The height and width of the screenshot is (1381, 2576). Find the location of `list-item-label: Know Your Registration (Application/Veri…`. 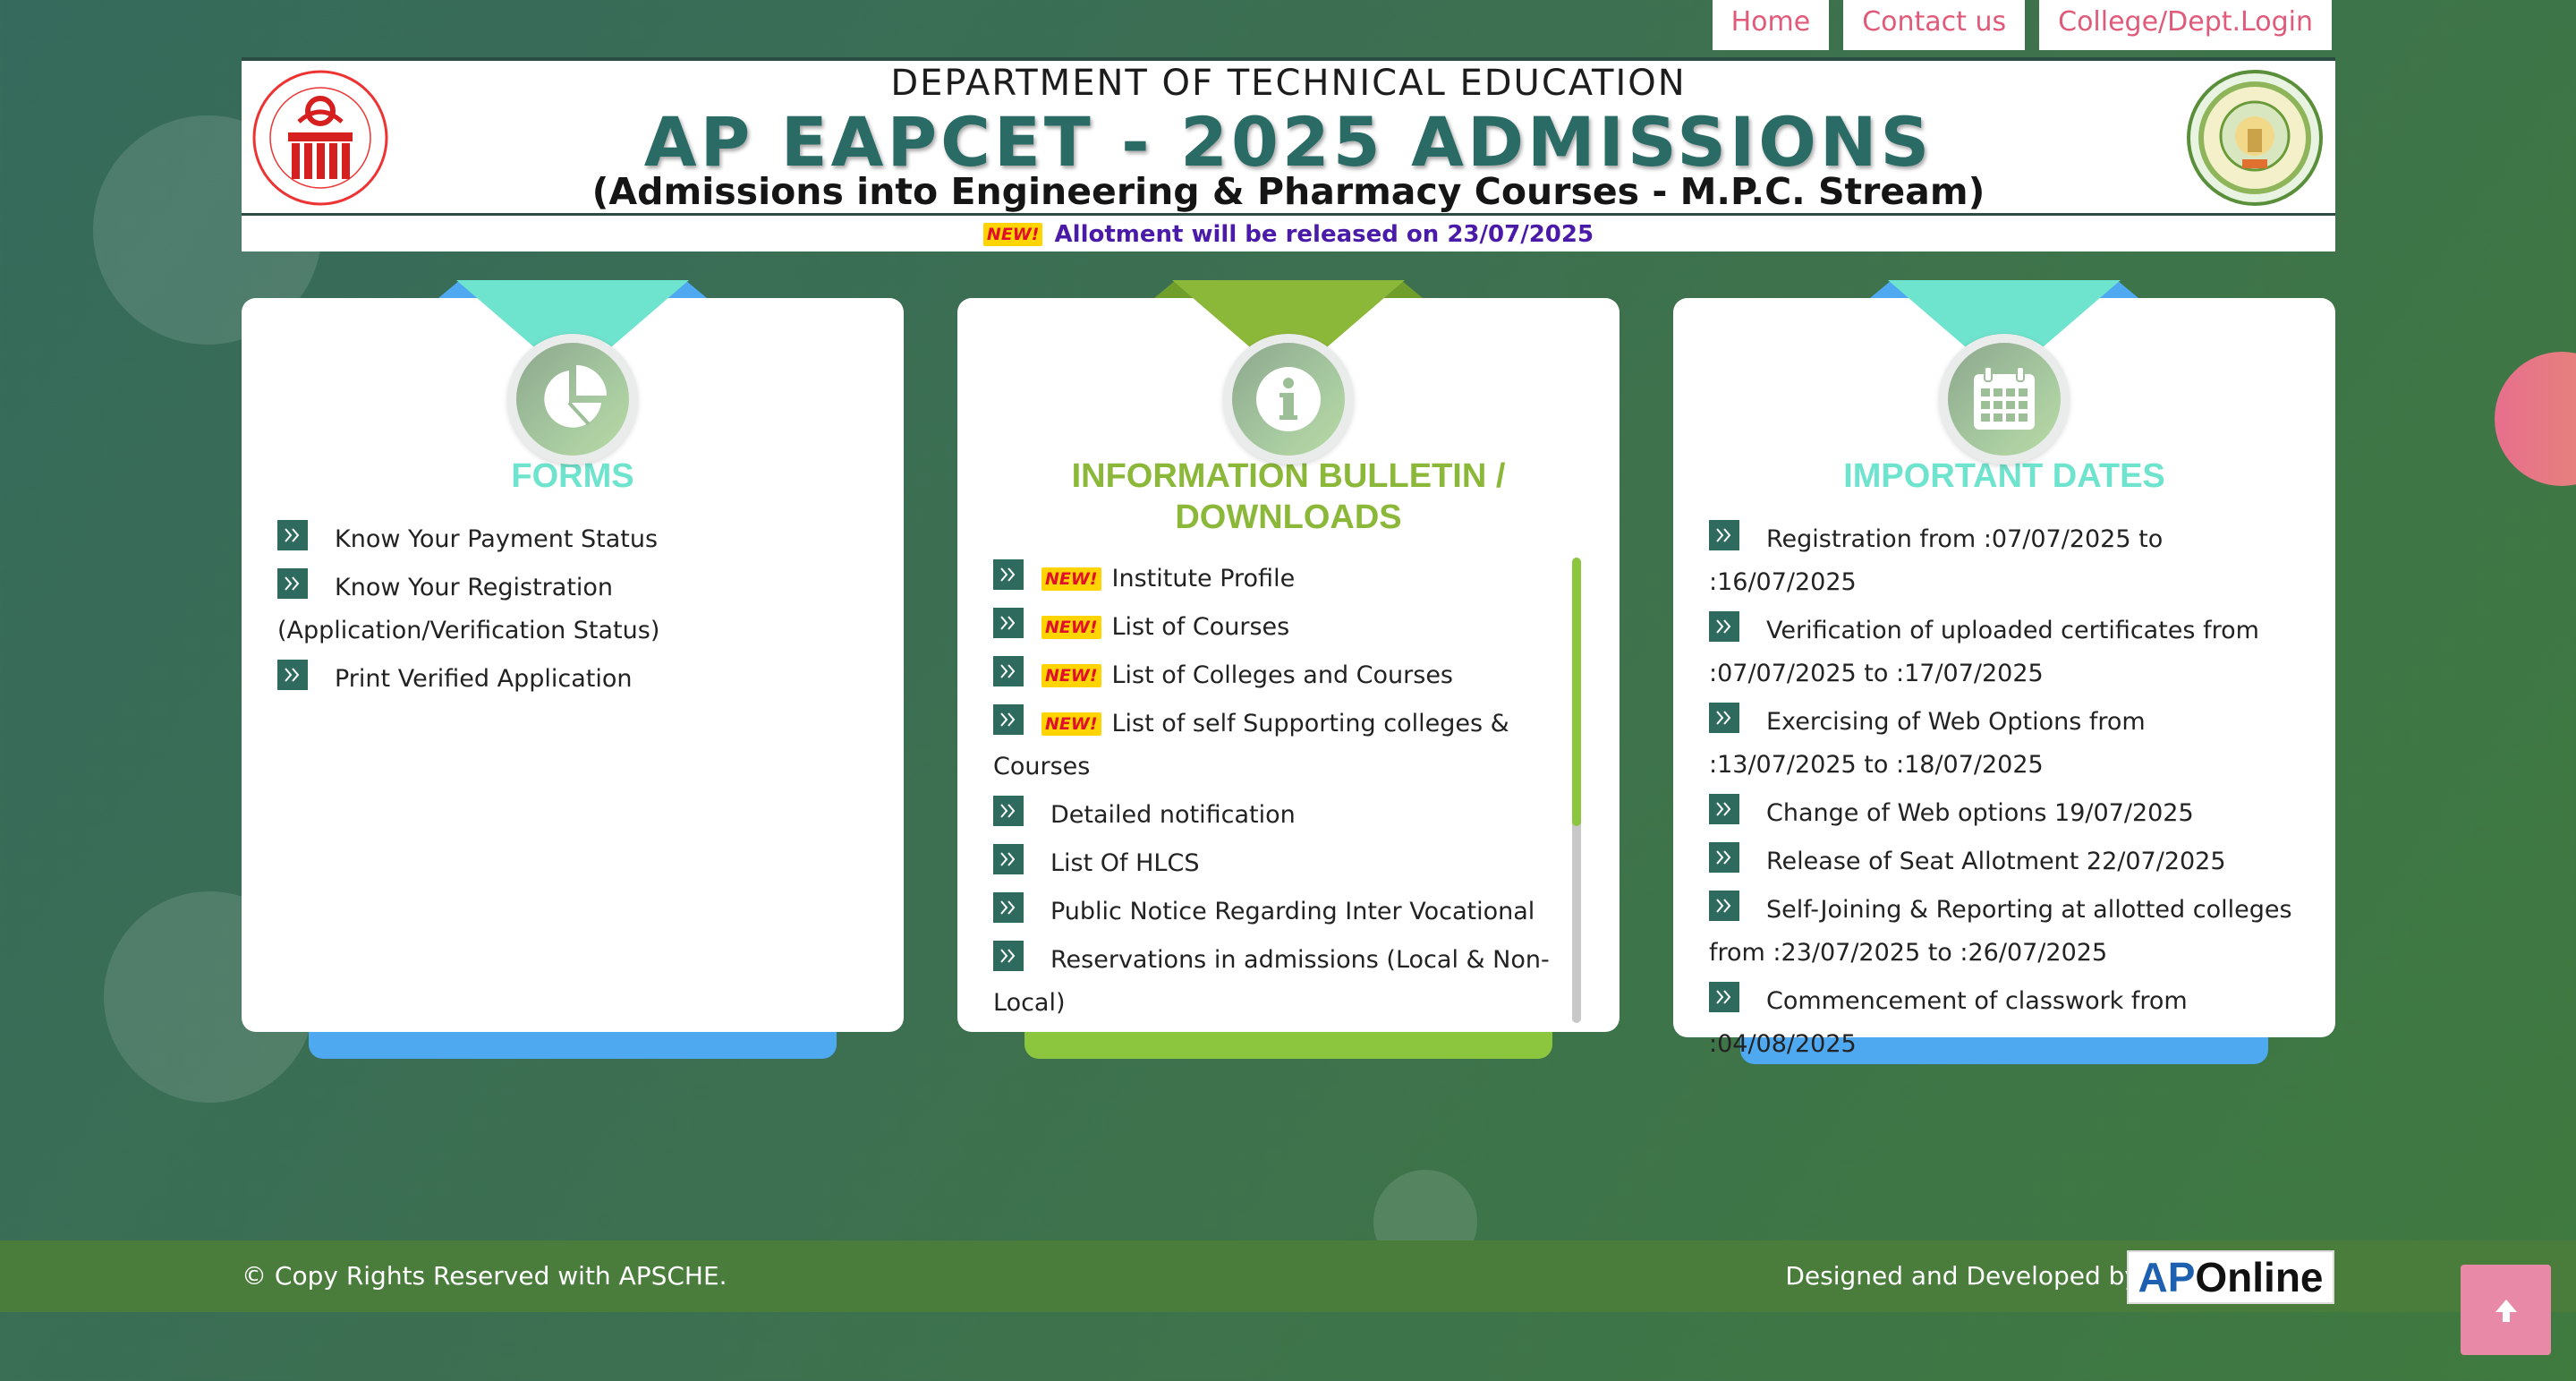

list-item-label: Know Your Registration (Application/Veri… is located at coordinates (469, 609).